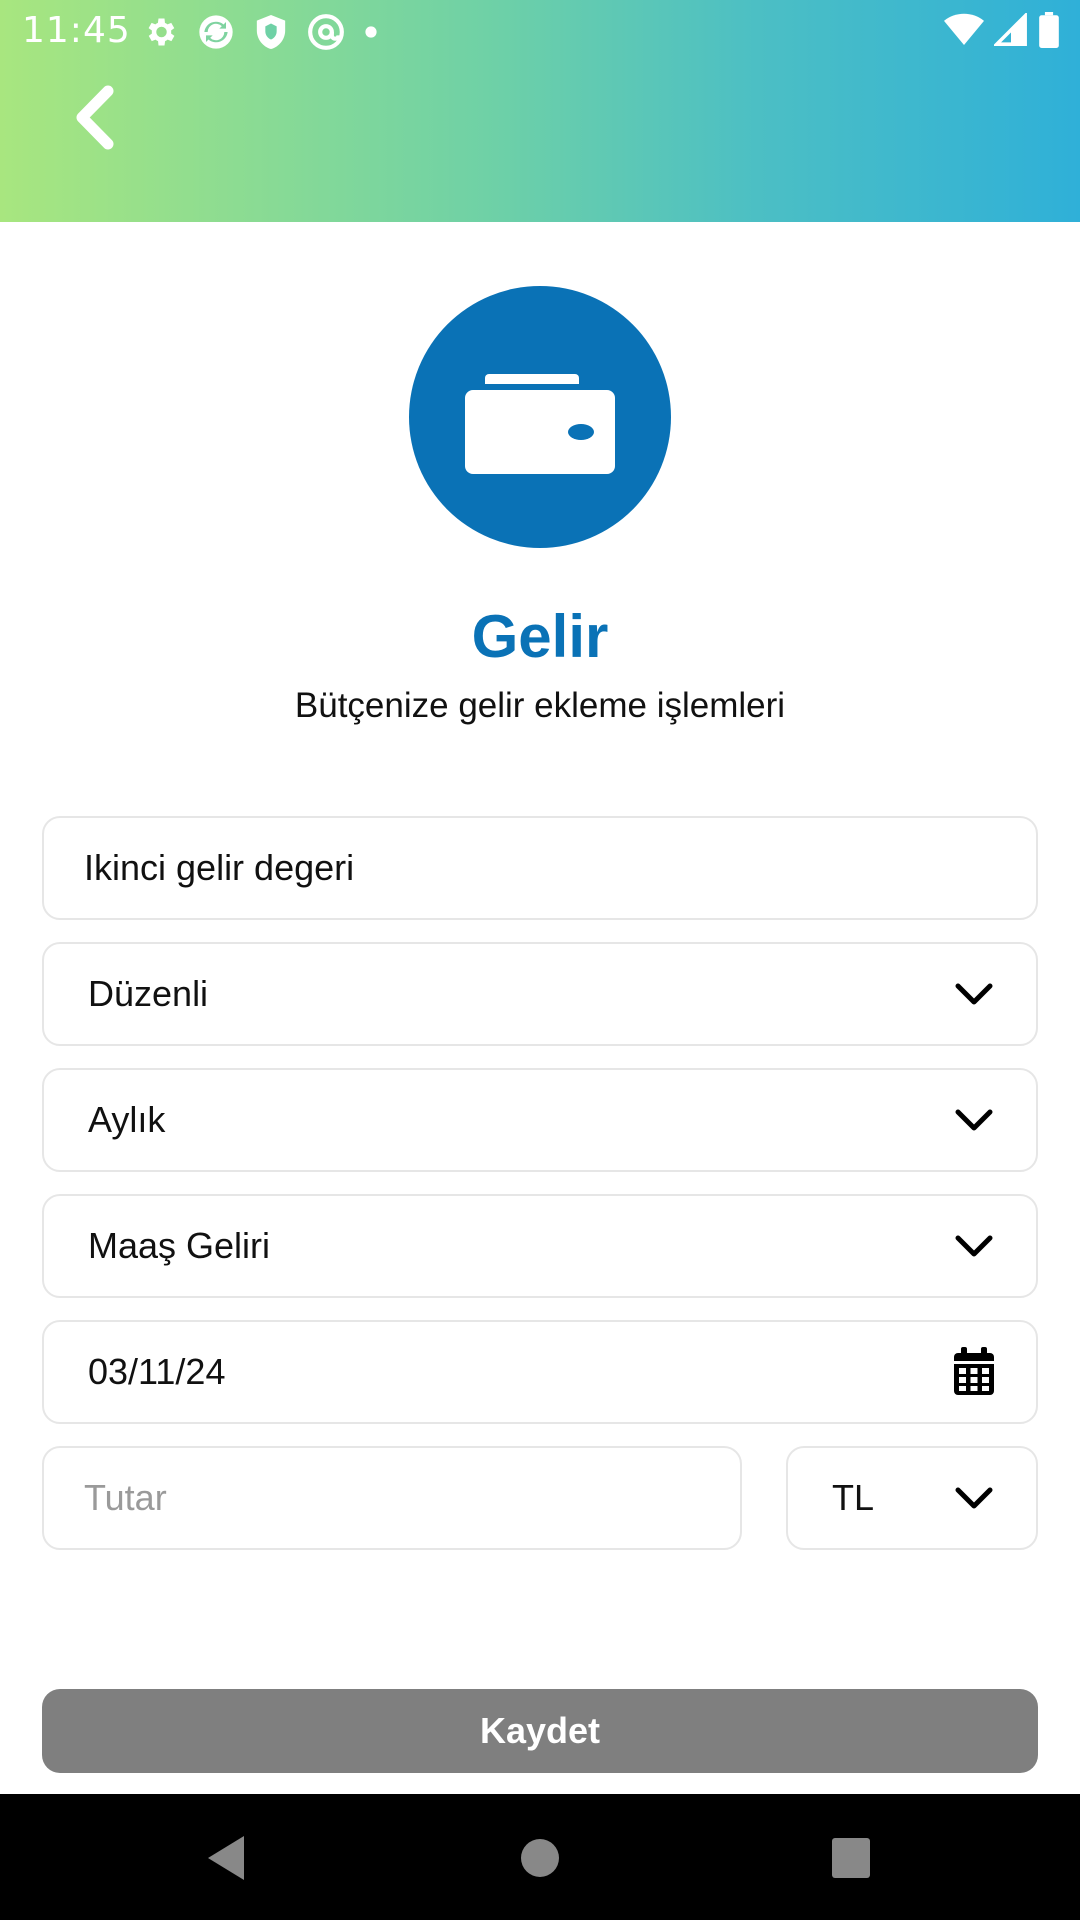  I want to click on recents-square-icon, so click(851, 1858).